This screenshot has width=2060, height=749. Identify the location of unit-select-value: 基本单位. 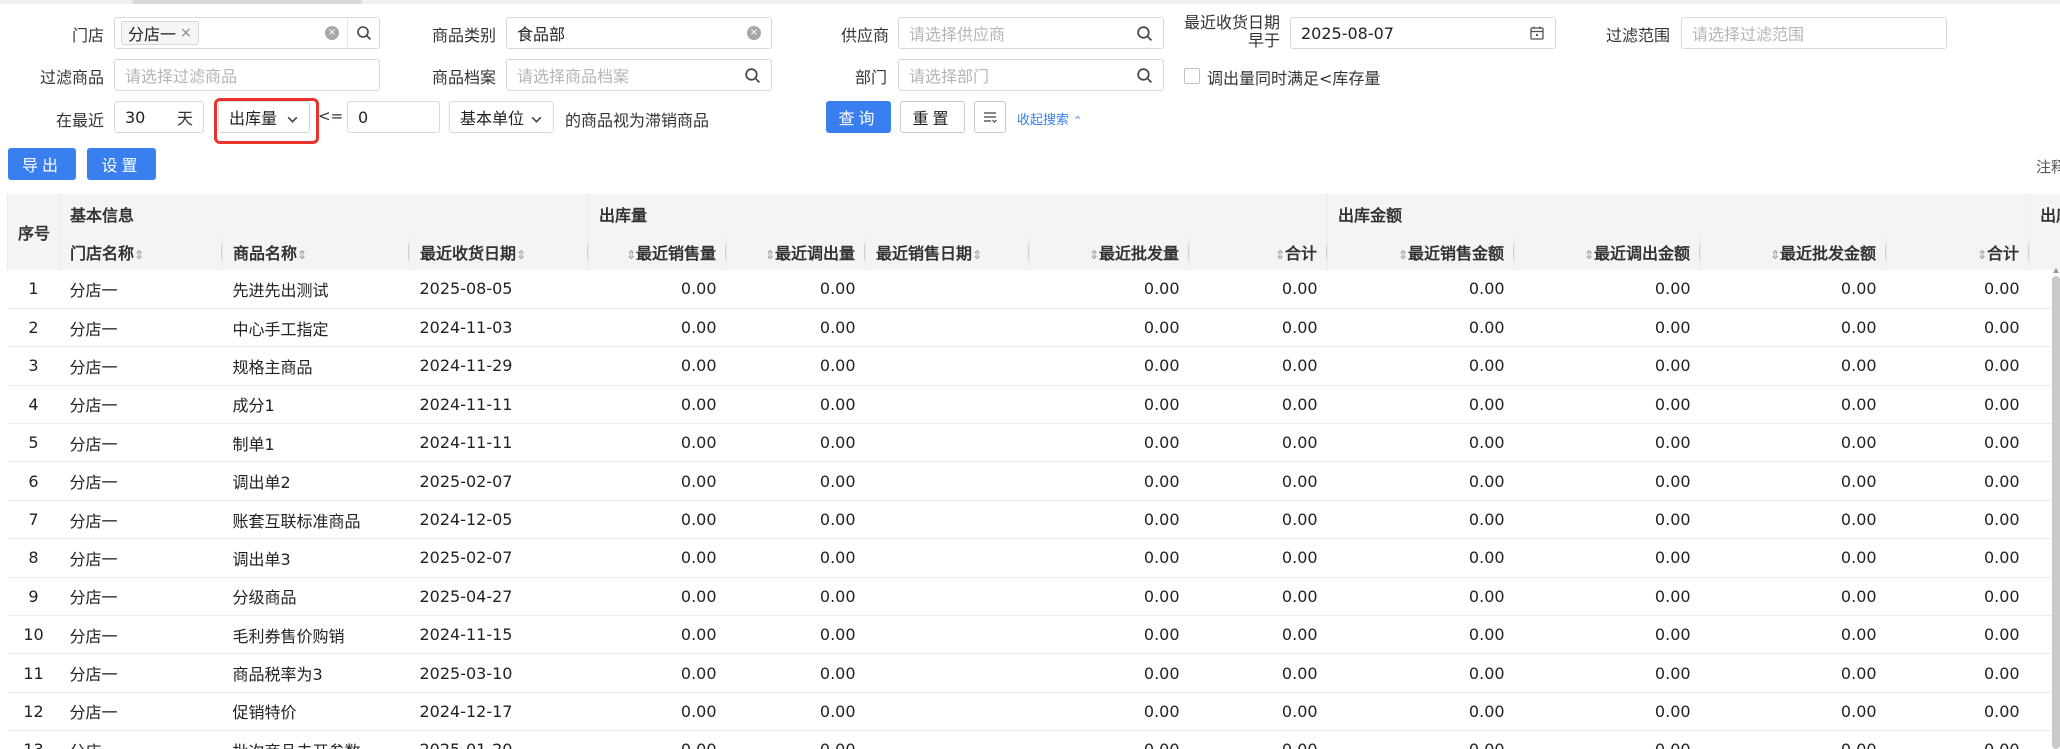
(492, 118).